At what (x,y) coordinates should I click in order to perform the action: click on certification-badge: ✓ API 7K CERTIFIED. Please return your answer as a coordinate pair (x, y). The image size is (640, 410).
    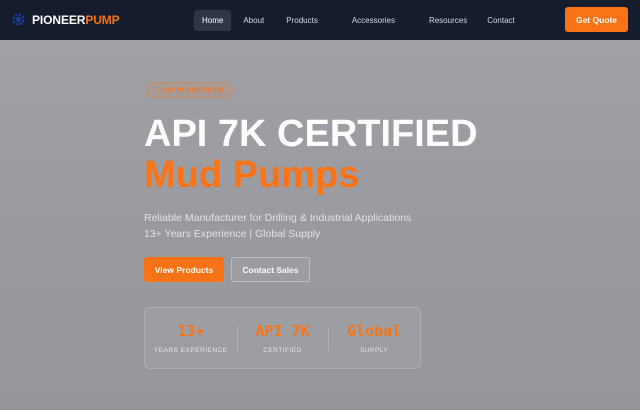
    Looking at the image, I should click on (189, 90).